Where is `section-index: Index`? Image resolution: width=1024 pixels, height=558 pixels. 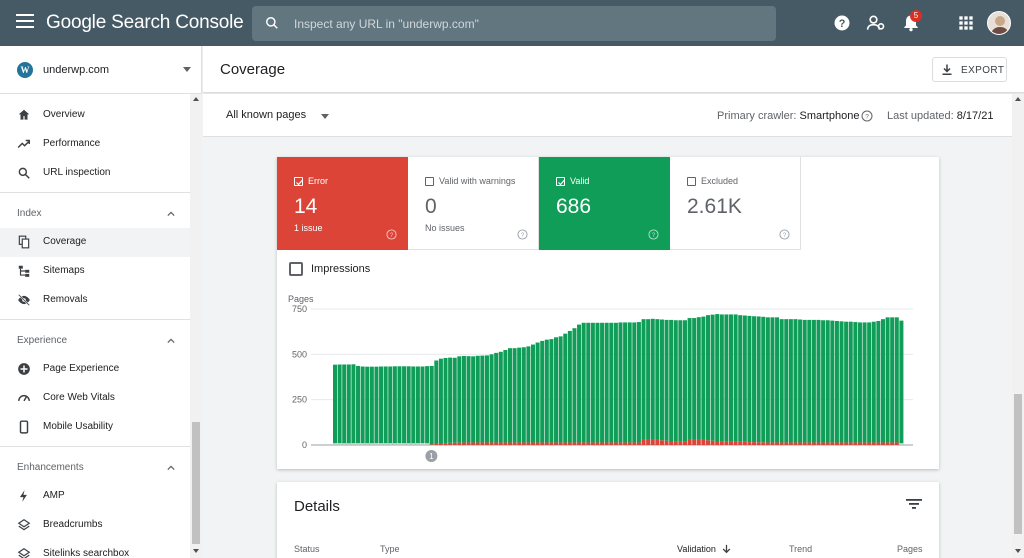
section-index: Index is located at coordinates (95, 213).